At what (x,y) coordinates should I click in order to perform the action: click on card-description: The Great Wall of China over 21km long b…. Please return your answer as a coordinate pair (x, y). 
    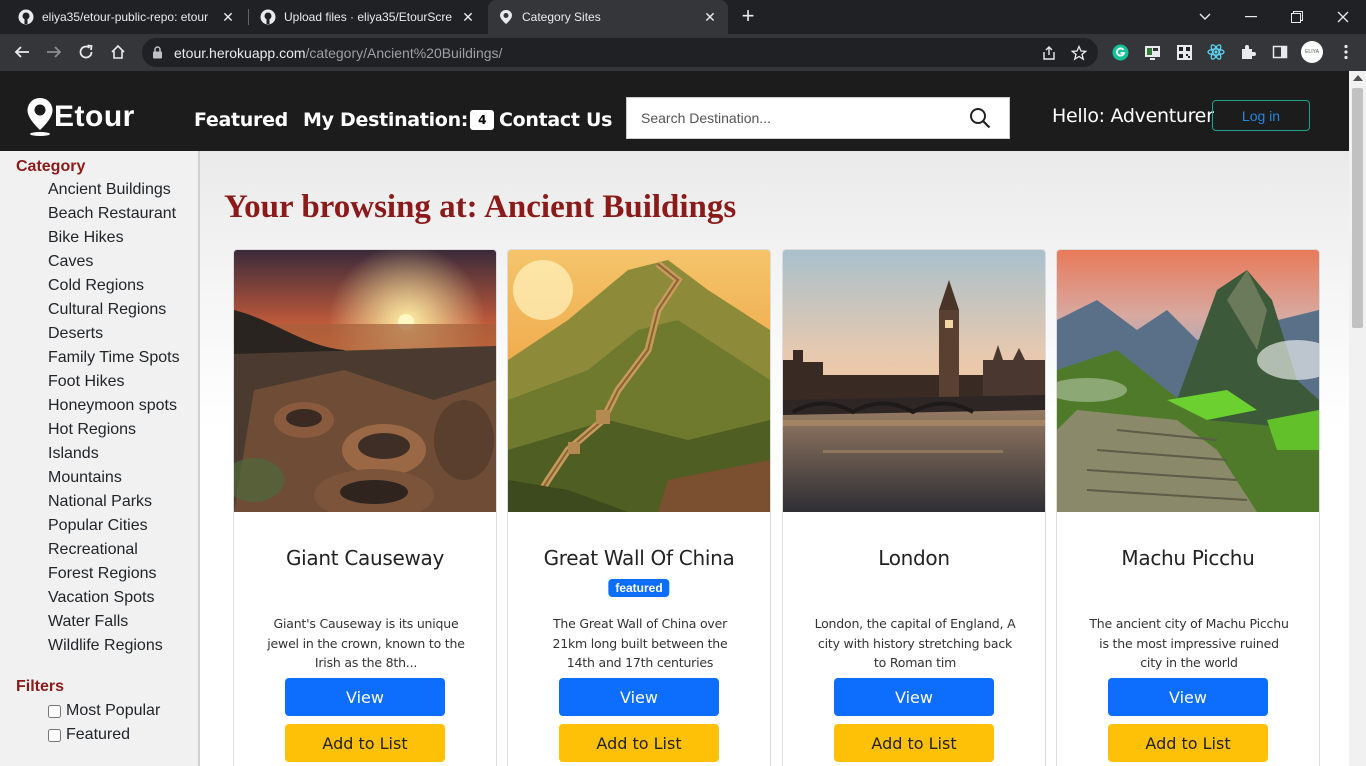
    Looking at the image, I should click on (640, 643).